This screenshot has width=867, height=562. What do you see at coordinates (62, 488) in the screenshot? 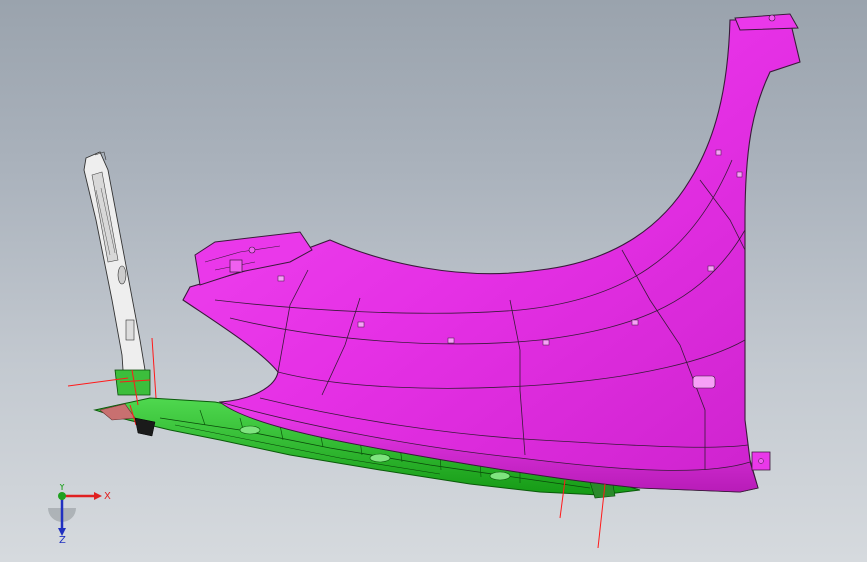
I see `y-axis-label: Y` at bounding box center [62, 488].